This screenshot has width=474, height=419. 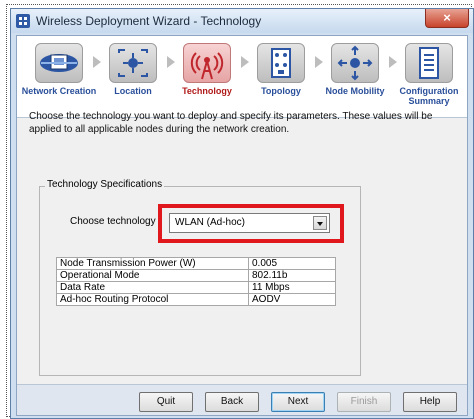 I want to click on step-label: Network Creation, so click(x=59, y=91).